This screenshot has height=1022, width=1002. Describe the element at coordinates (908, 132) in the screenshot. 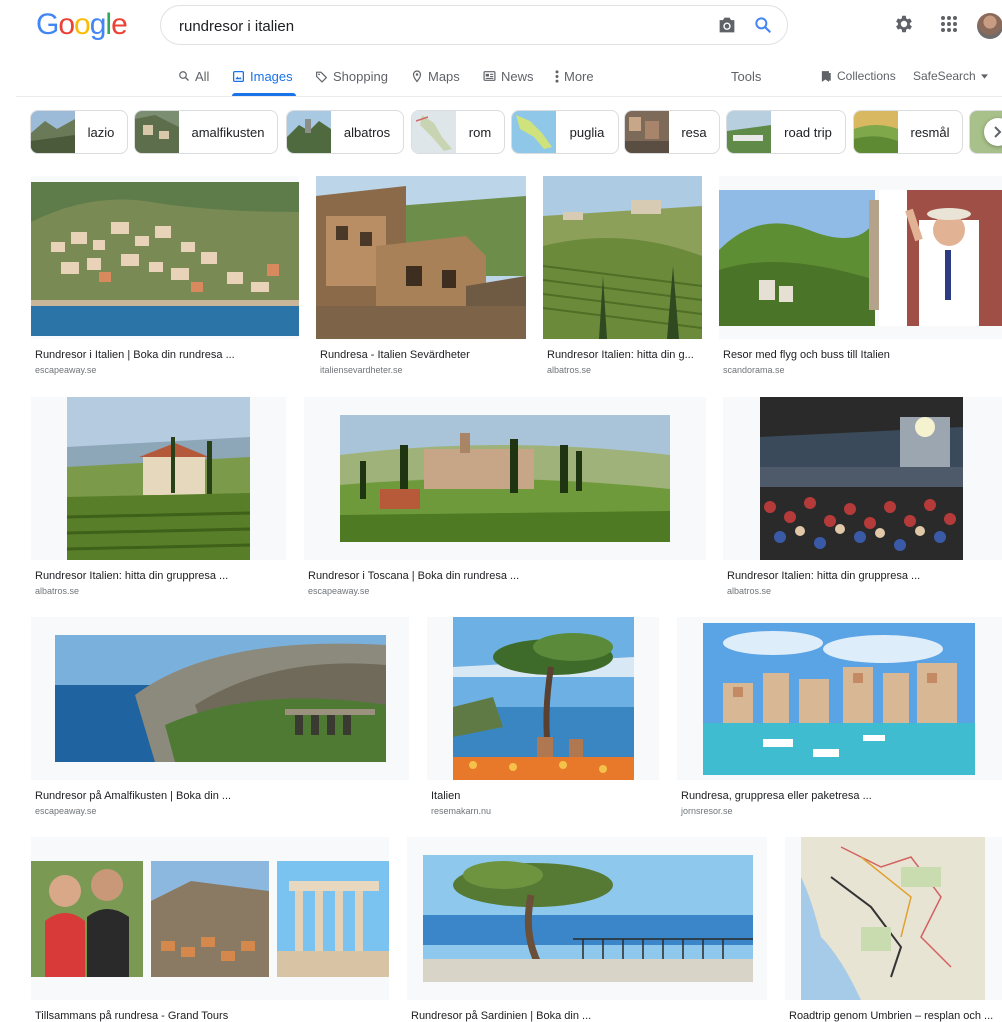

I see `chip-resmal: resmål` at that location.